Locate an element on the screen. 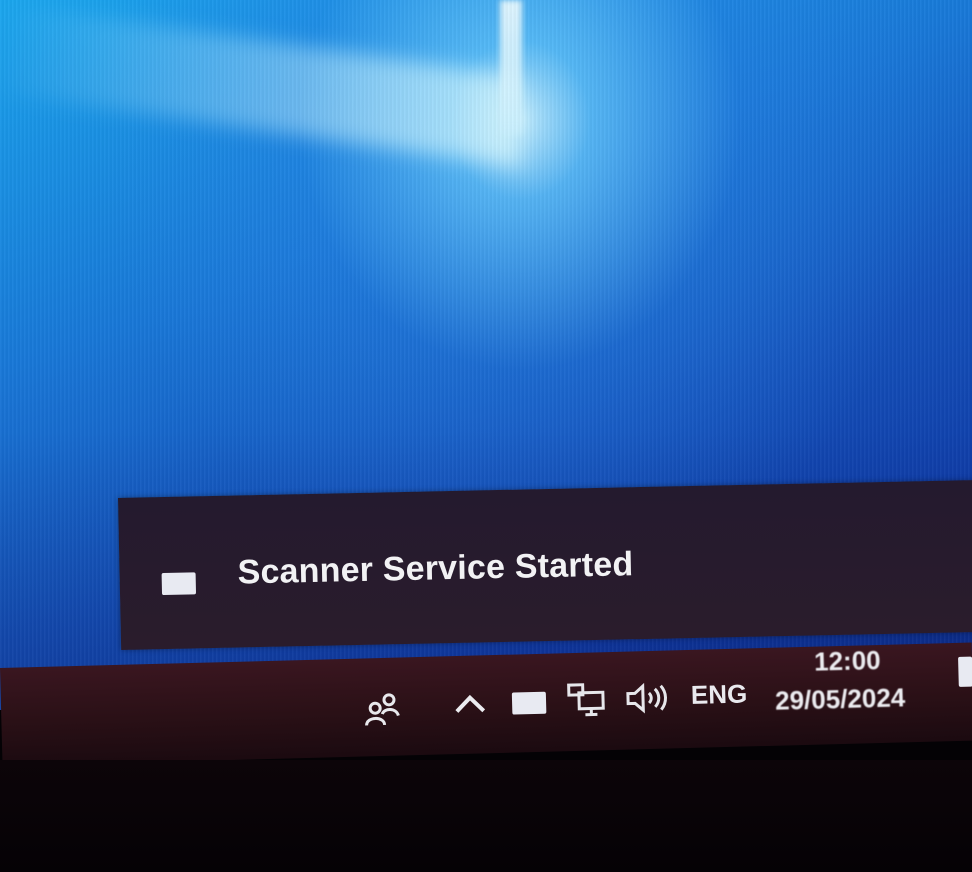  chevron-up-icon is located at coordinates (470, 702).